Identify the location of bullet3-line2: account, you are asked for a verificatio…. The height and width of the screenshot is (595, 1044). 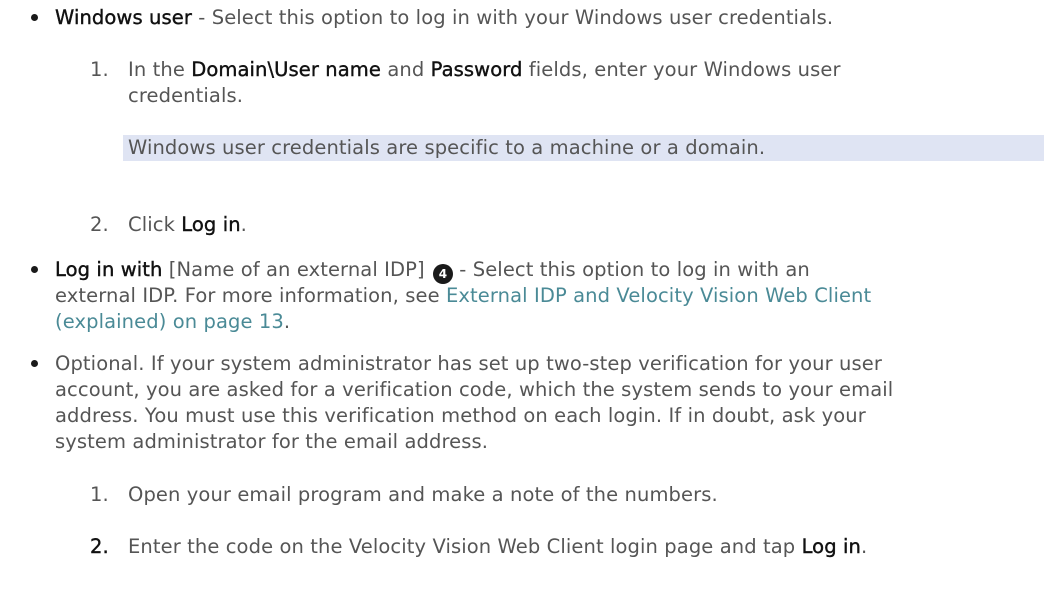
(474, 389).